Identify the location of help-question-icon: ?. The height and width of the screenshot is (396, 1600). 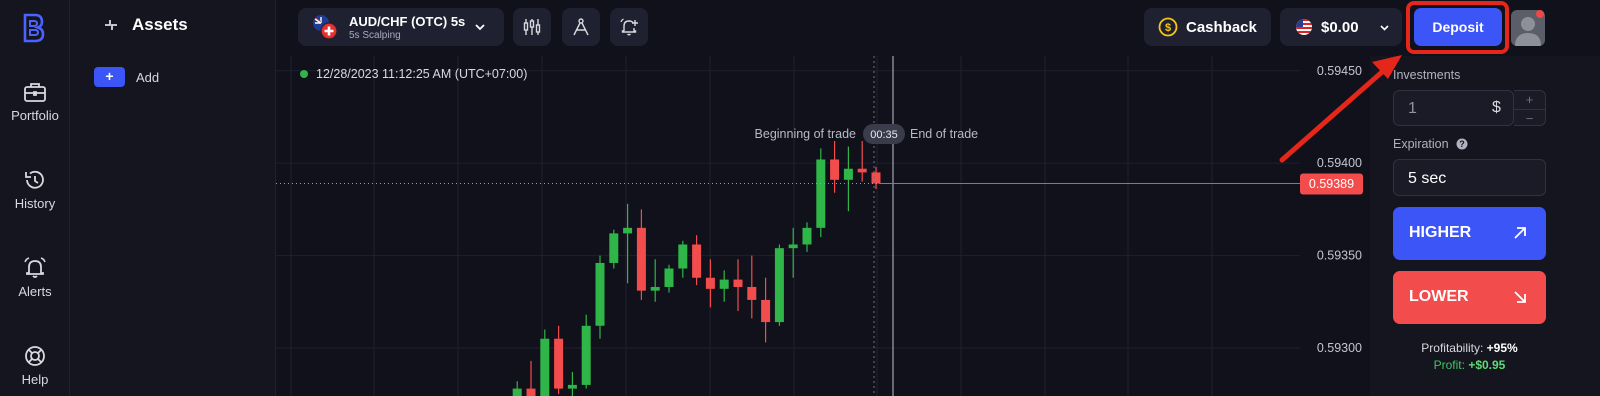
(1462, 144).